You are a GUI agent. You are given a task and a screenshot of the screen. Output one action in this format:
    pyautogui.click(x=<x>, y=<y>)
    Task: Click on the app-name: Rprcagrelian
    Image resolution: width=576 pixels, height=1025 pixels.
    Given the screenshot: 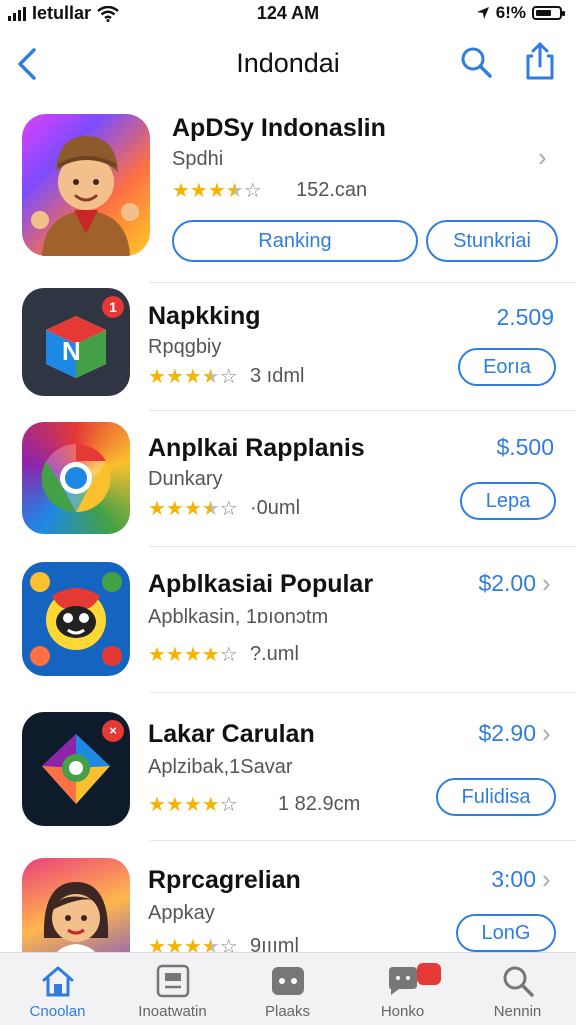 What is the action you would take?
    pyautogui.click(x=224, y=880)
    